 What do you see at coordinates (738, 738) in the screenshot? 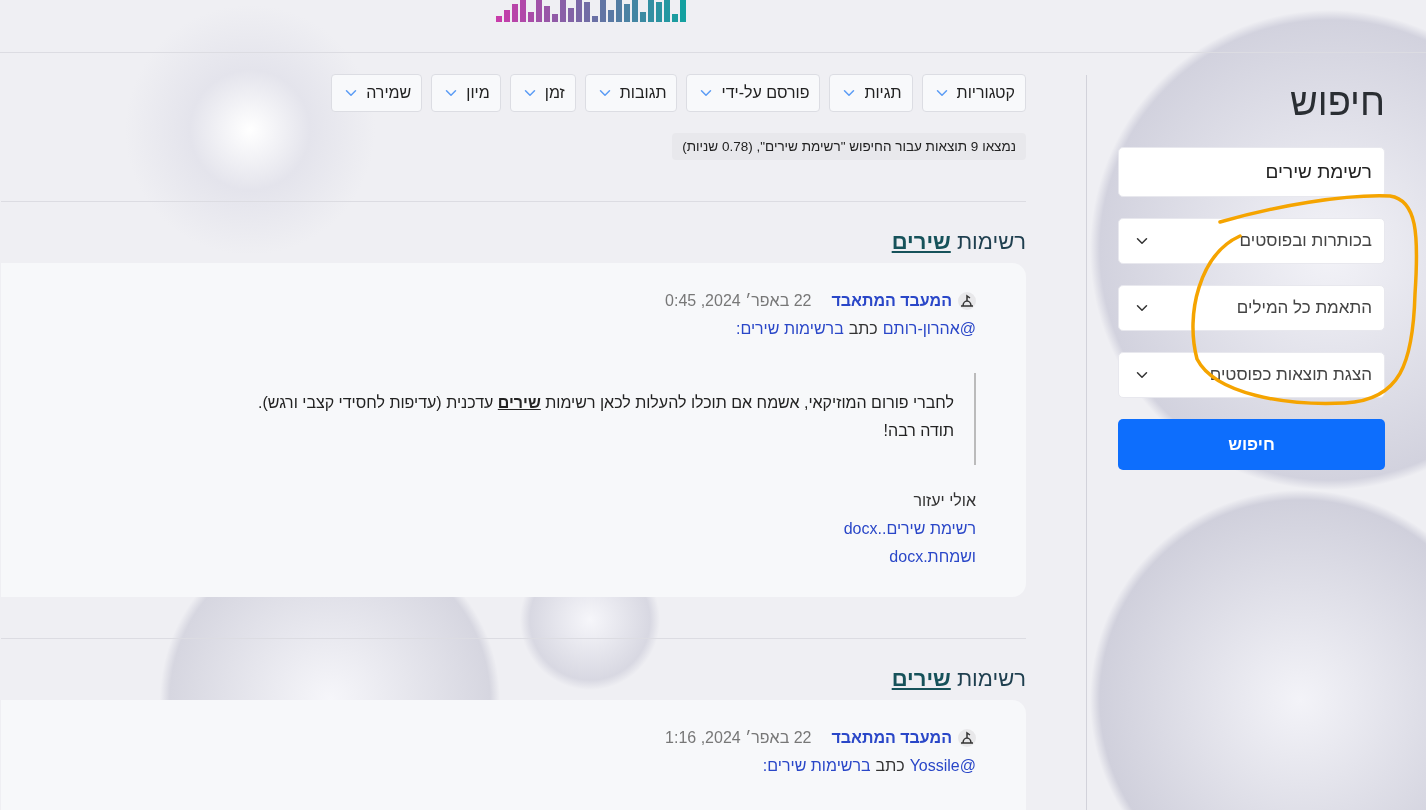
I see `post-date: 22 באפר׳ 2024, 1:16` at bounding box center [738, 738].